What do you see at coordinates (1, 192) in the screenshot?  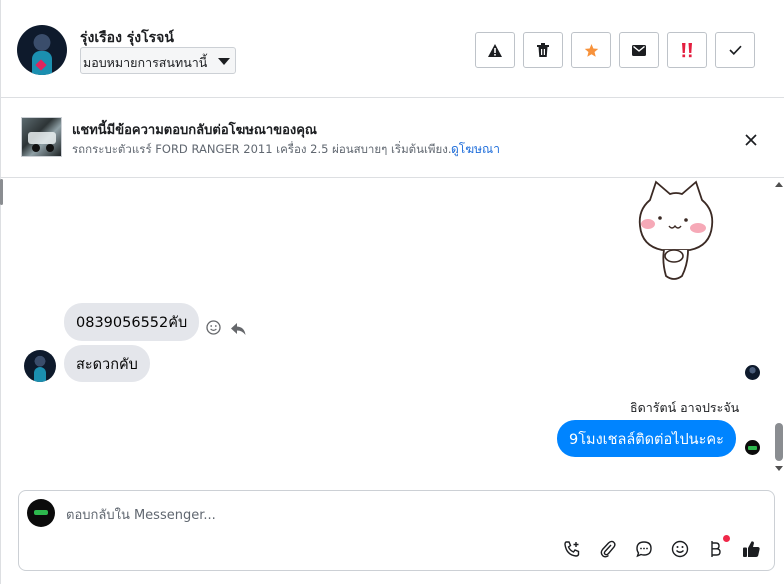 I see `panel-resize-handle` at bounding box center [1, 192].